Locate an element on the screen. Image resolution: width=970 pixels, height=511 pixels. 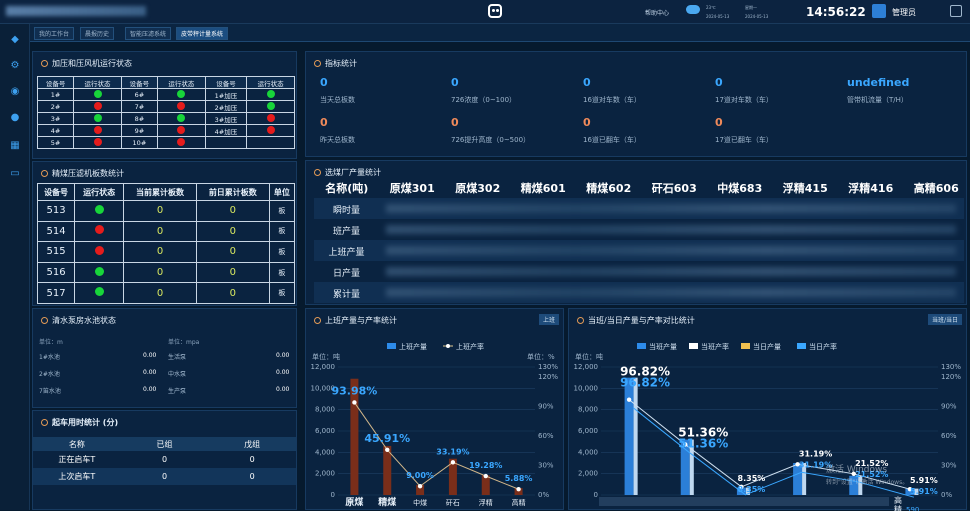
data-label: 5.91% is located at coordinates (924, 491).